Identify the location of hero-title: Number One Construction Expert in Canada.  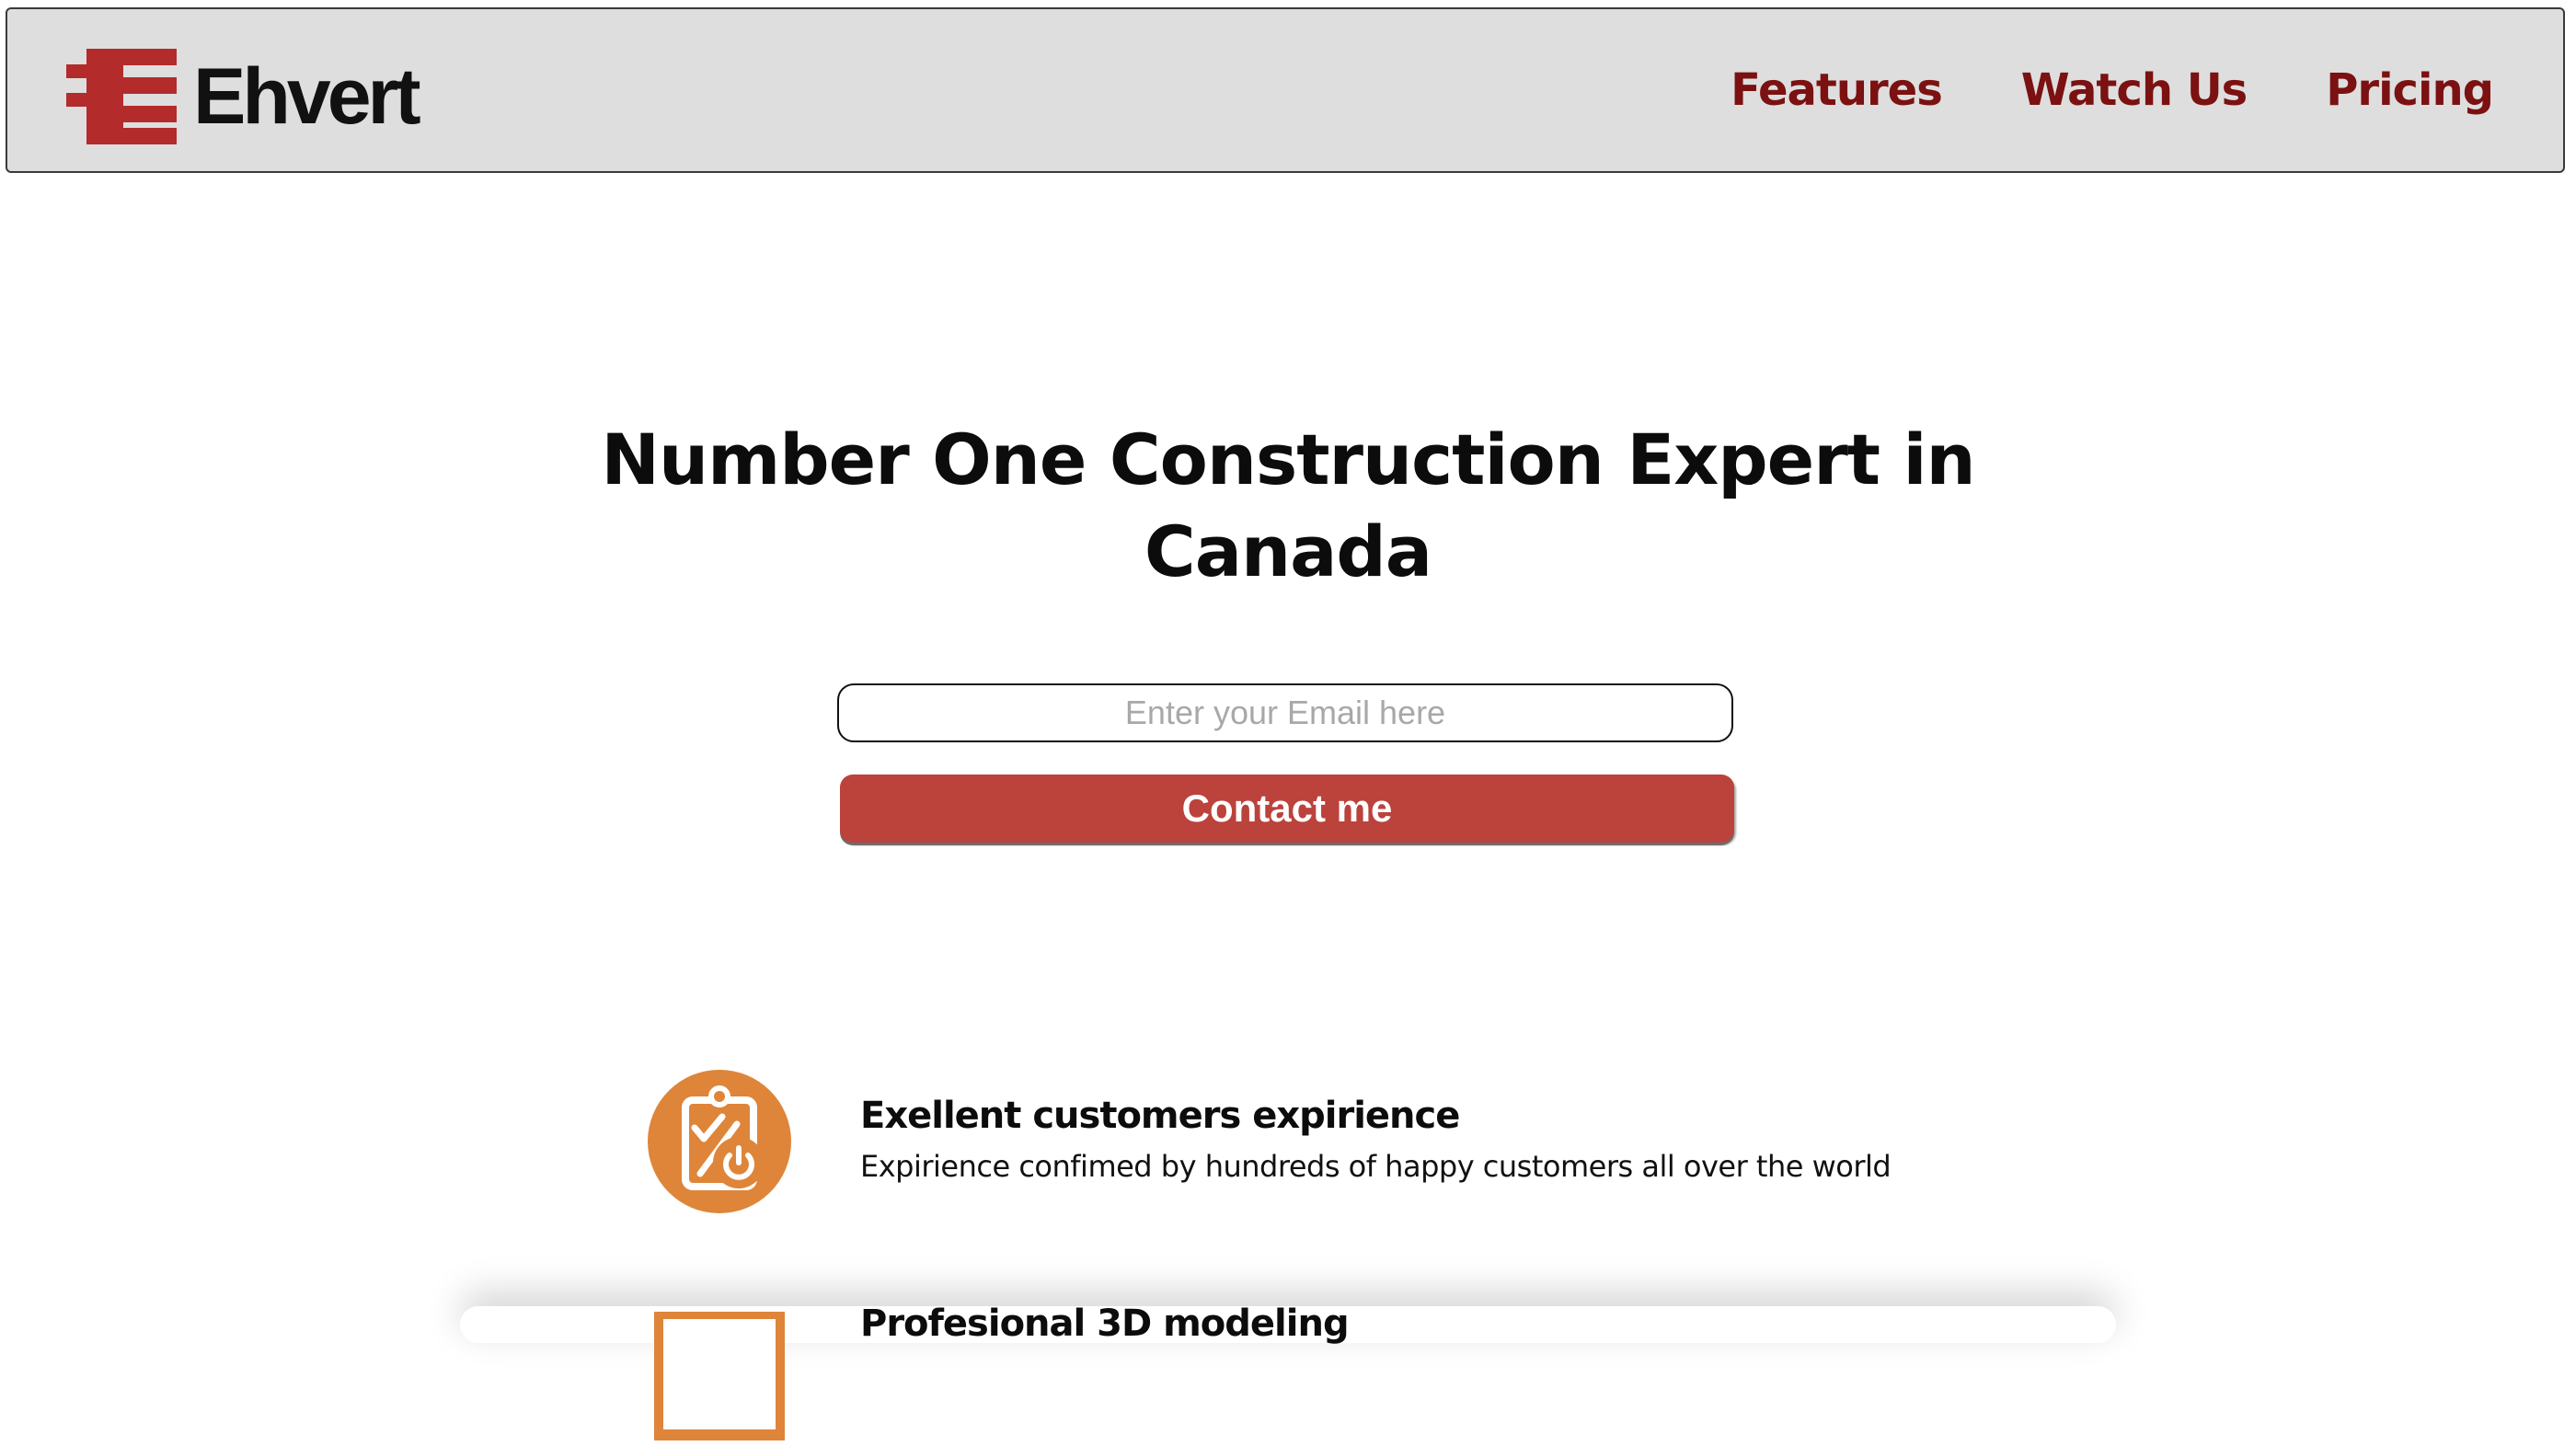
(1288, 506).